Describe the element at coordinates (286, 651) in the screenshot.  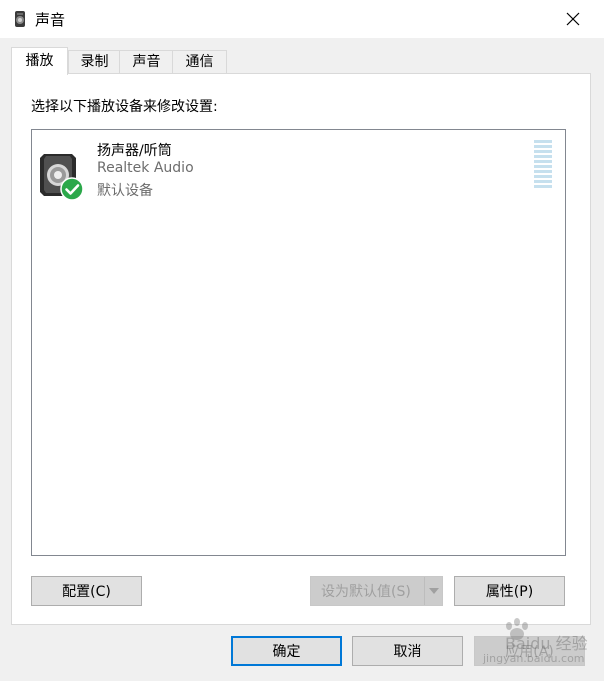
I see `ok-button: 确定` at that location.